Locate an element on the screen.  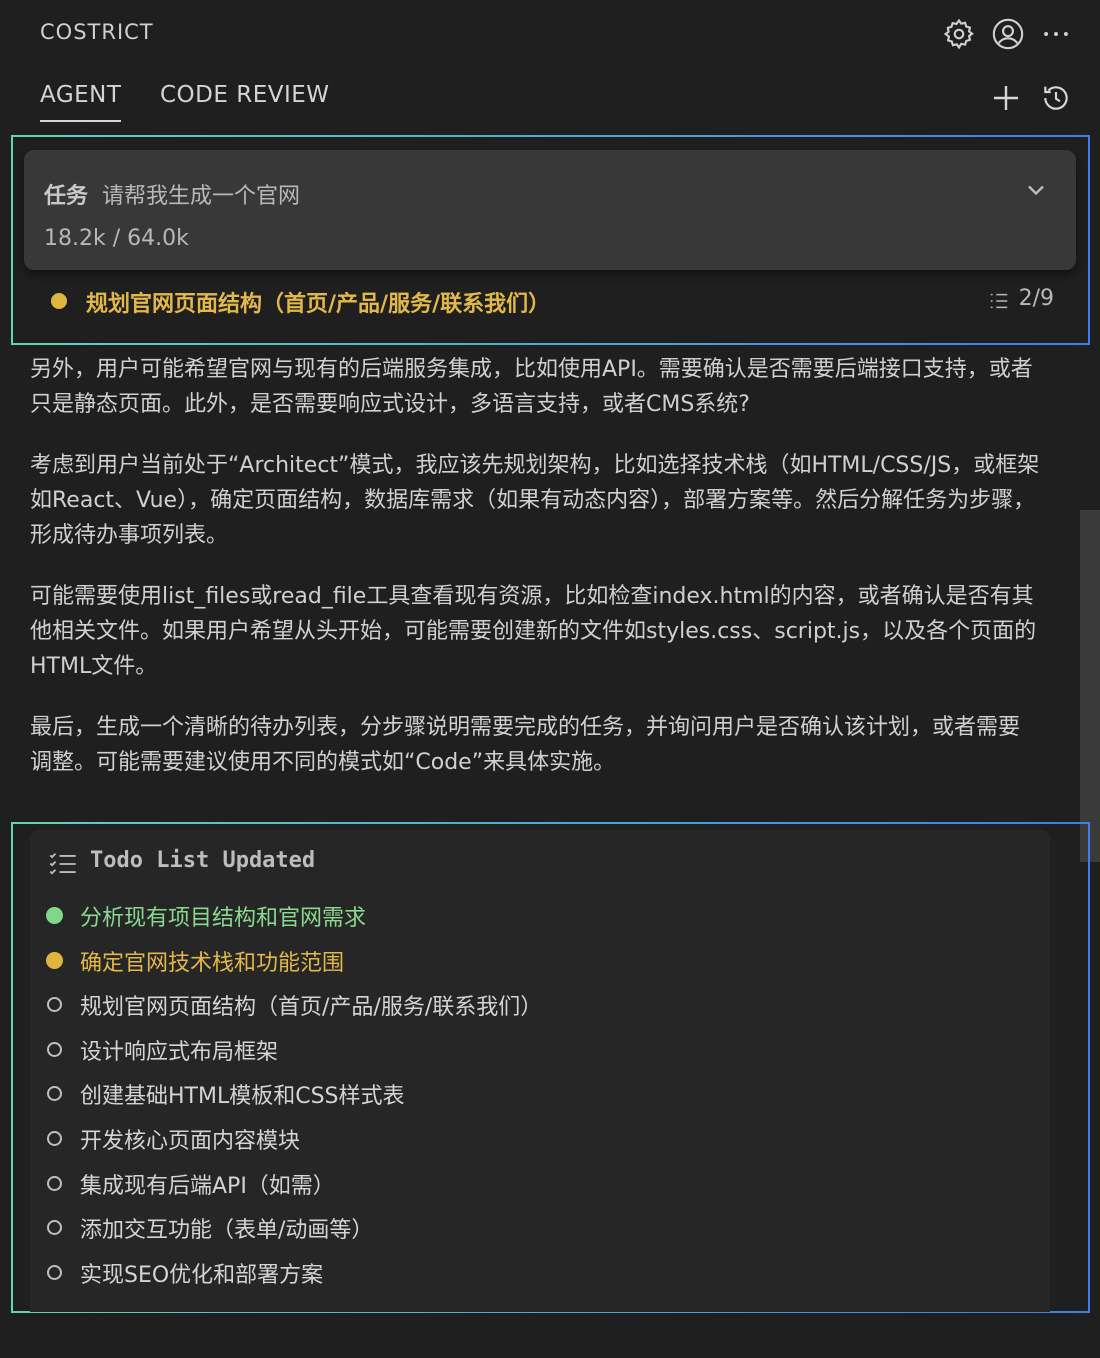
token-usage: 18.2k / 64.0k is located at coordinates (116, 238).